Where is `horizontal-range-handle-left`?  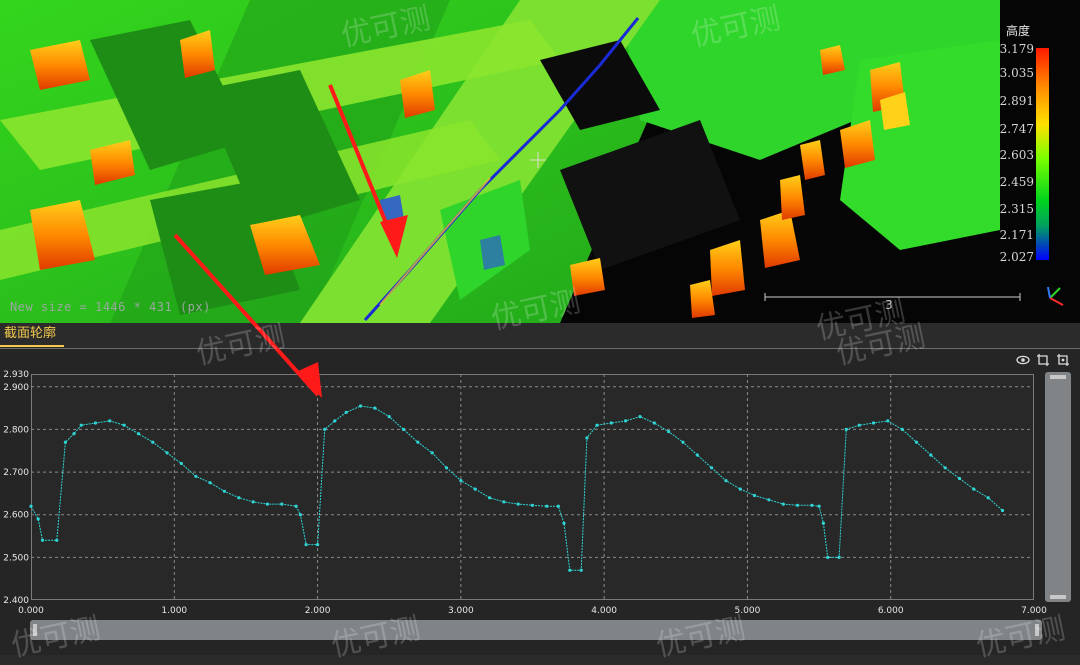 horizontal-range-handle-left is located at coordinates (35, 630).